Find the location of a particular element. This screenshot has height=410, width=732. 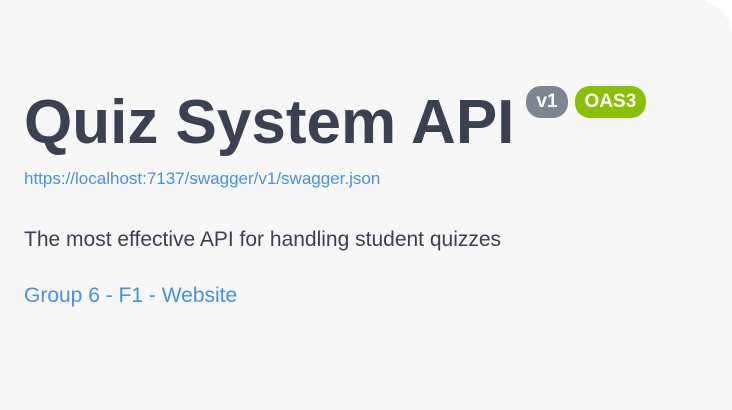

contact-website-link: Group 6 - F1 - Website is located at coordinates (366, 296).